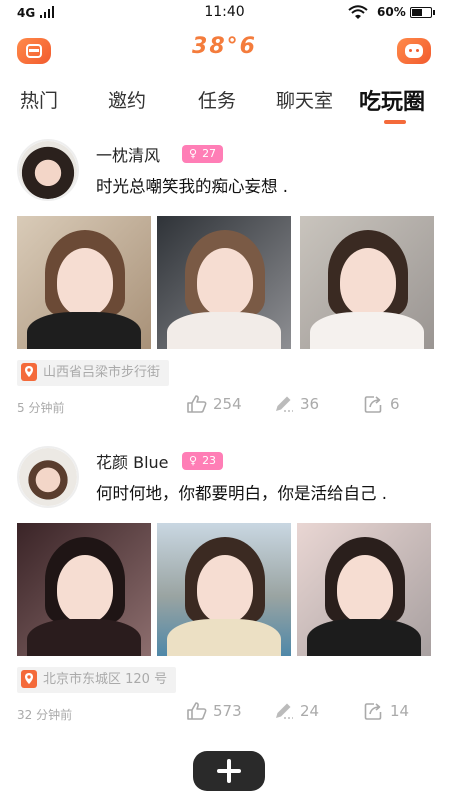 The image size is (449, 800). I want to click on app-logo: 38°6, so click(224, 46).